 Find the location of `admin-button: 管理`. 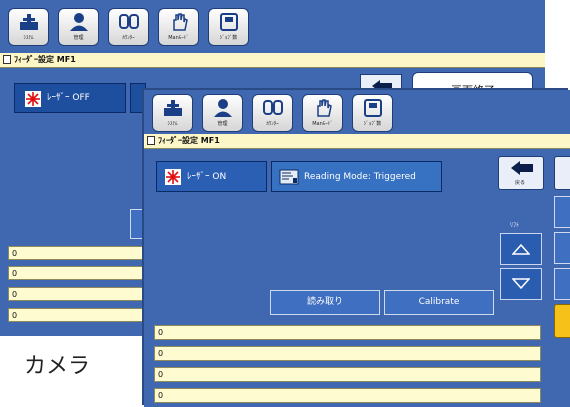

admin-button: 管理 is located at coordinates (78, 27).